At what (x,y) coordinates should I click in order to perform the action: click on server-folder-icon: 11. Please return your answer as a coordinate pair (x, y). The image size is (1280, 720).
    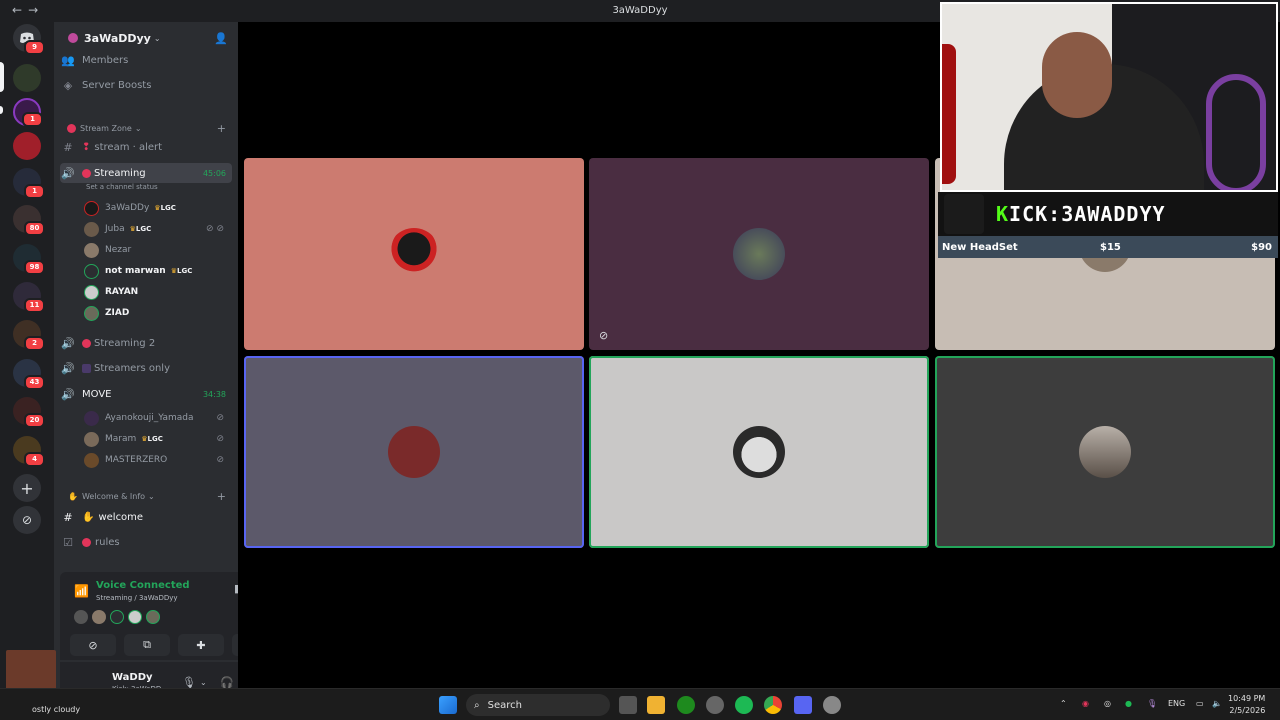
    Looking at the image, I should click on (29, 297).